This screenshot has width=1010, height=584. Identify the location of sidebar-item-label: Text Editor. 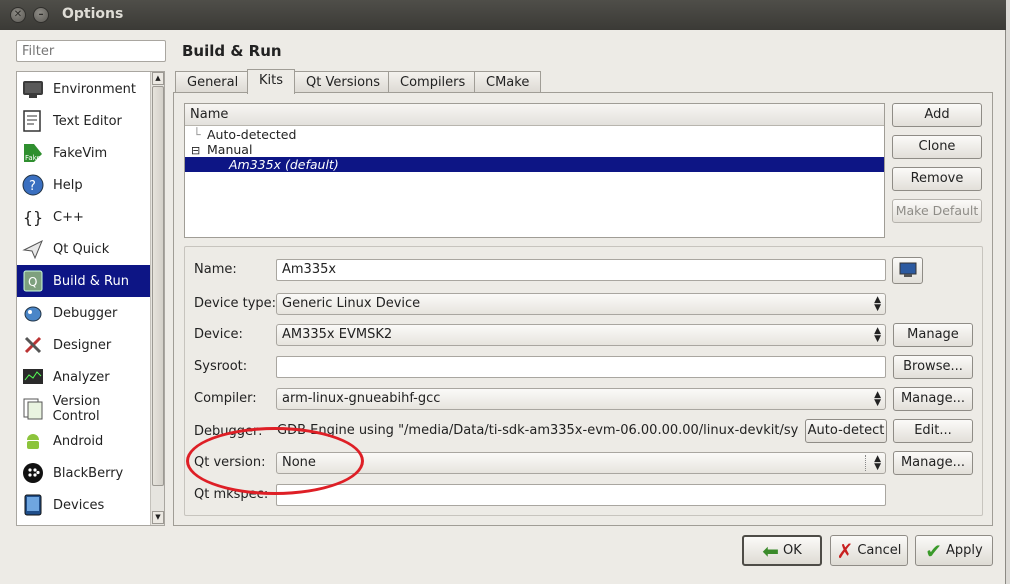
(87, 121).